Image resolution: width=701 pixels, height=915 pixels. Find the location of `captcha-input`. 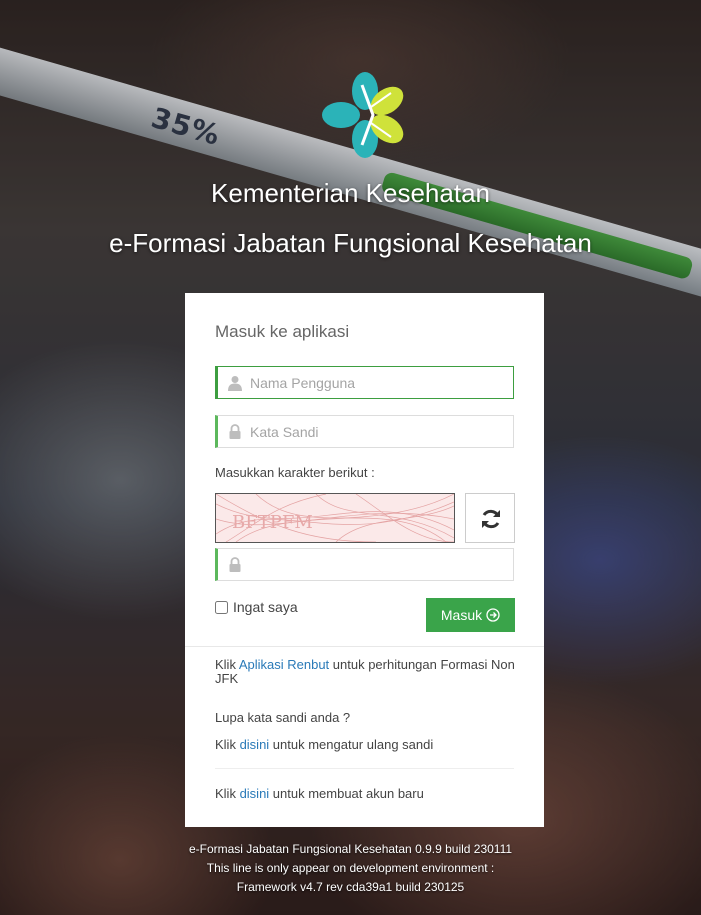

captcha-input is located at coordinates (377, 564).